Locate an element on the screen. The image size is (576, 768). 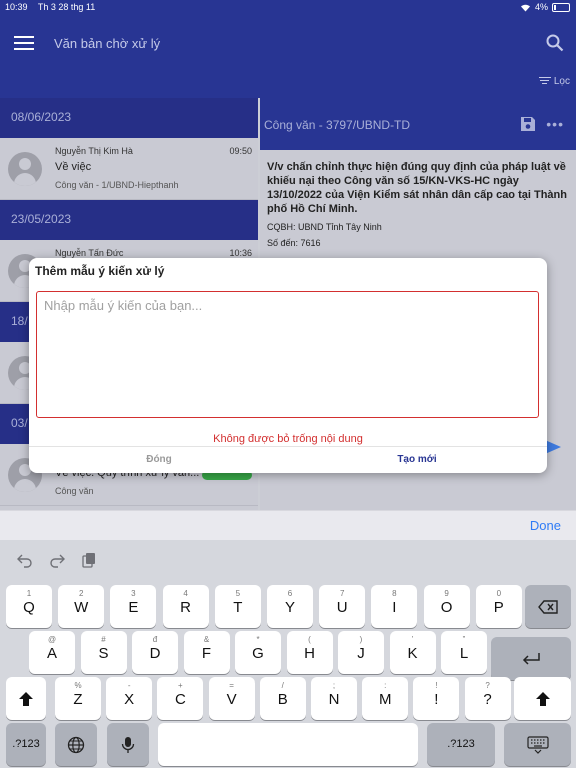
microphone-key is located at coordinates (128, 744).